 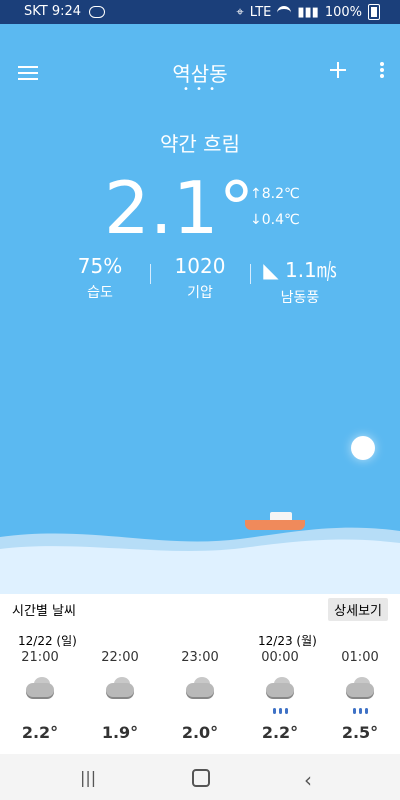 What do you see at coordinates (382, 71) in the screenshot?
I see `more-options-icon` at bounding box center [382, 71].